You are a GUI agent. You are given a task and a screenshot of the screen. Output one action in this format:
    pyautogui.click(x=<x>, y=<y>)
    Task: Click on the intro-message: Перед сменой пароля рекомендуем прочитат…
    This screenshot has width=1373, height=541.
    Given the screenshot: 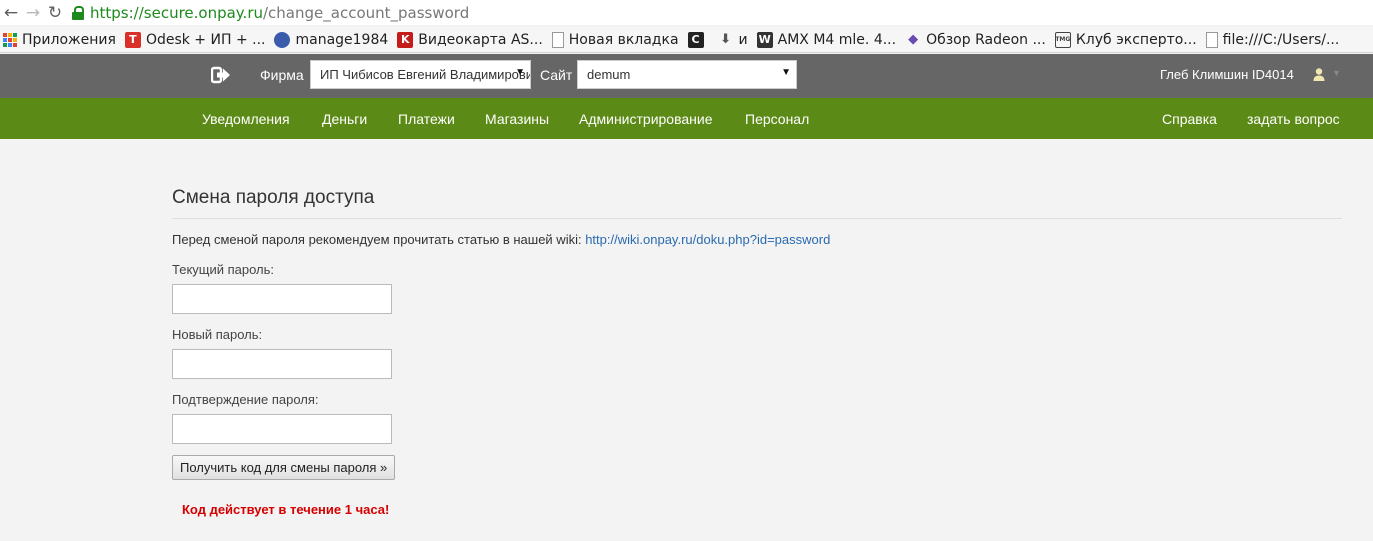 What is the action you would take?
    pyautogui.click(x=379, y=239)
    